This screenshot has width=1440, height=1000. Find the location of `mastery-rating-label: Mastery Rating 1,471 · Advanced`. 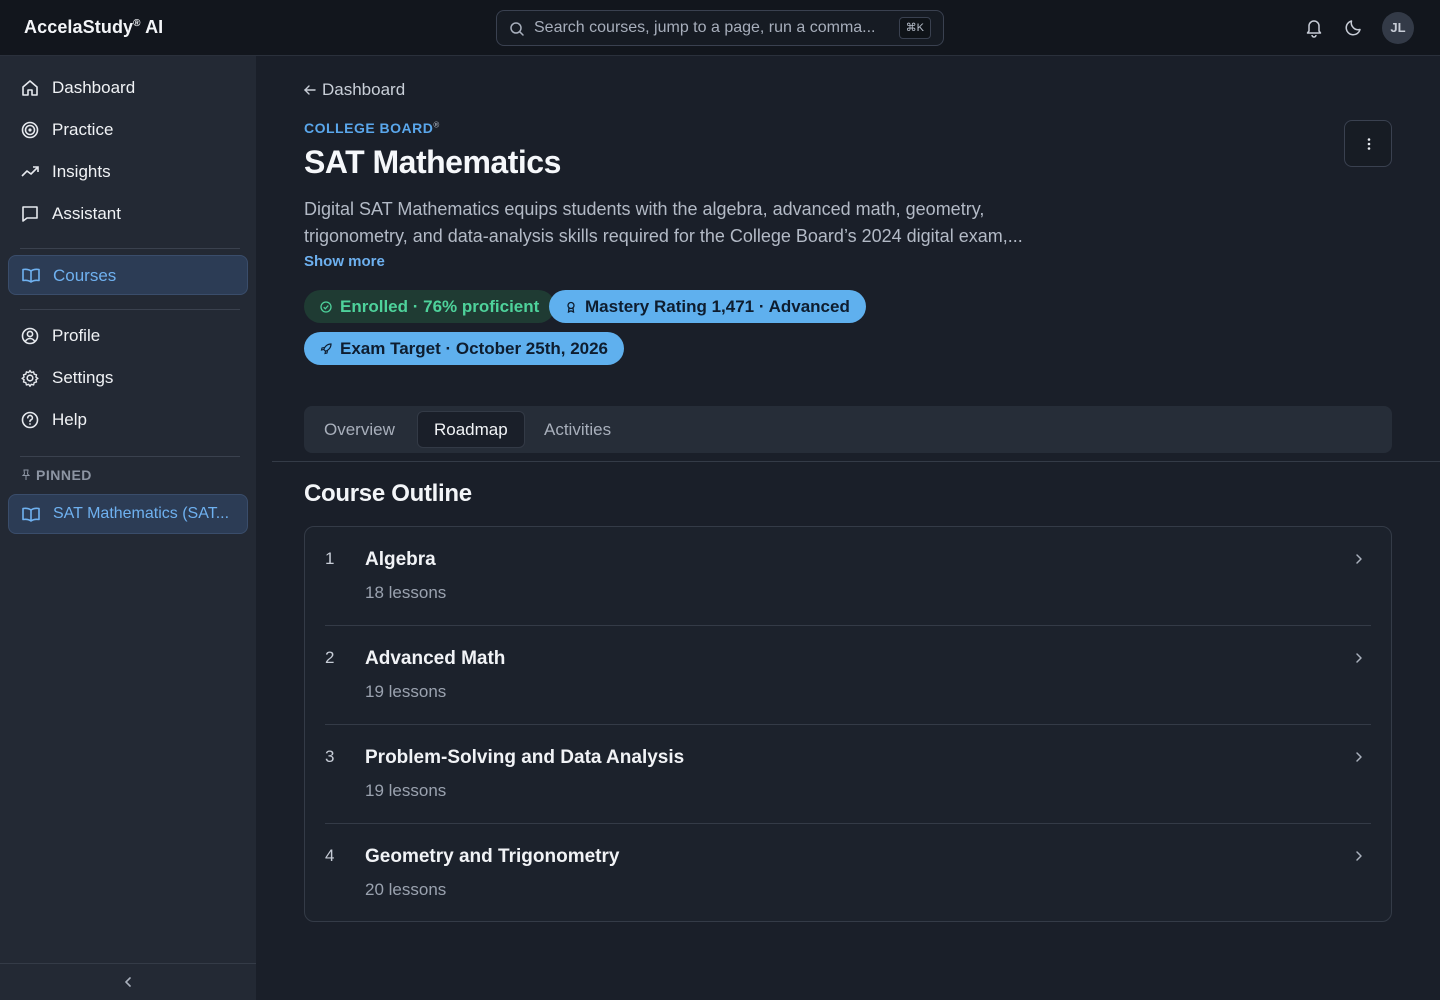

mastery-rating-label: Mastery Rating 1,471 · Advanced is located at coordinates (717, 306).